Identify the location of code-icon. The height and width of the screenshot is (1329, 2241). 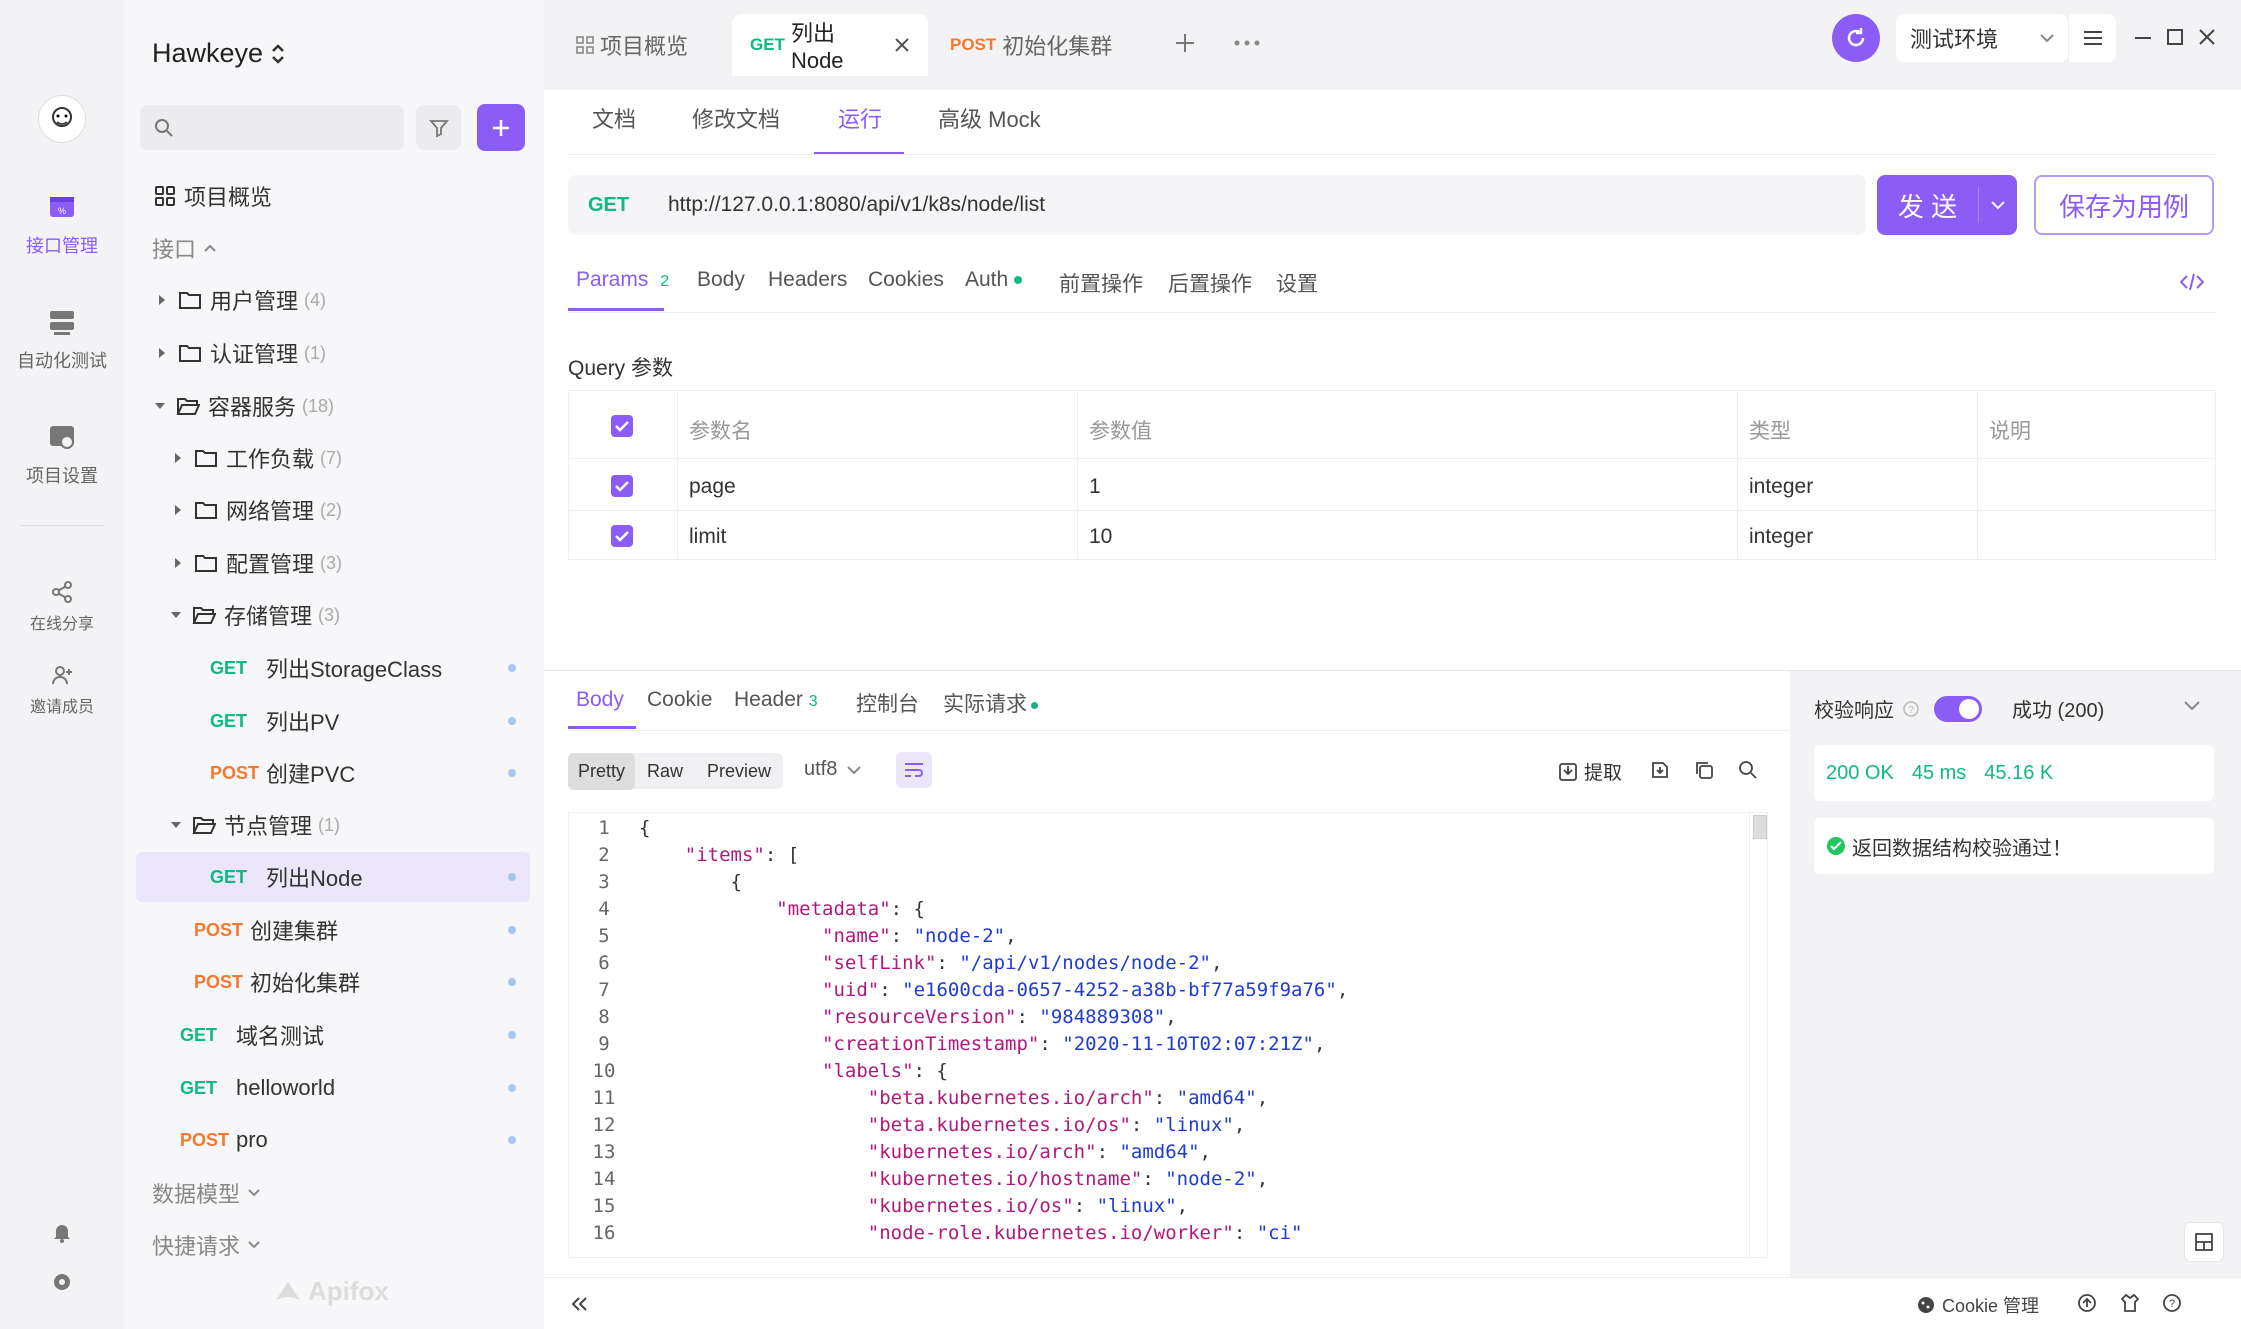
(2192, 282).